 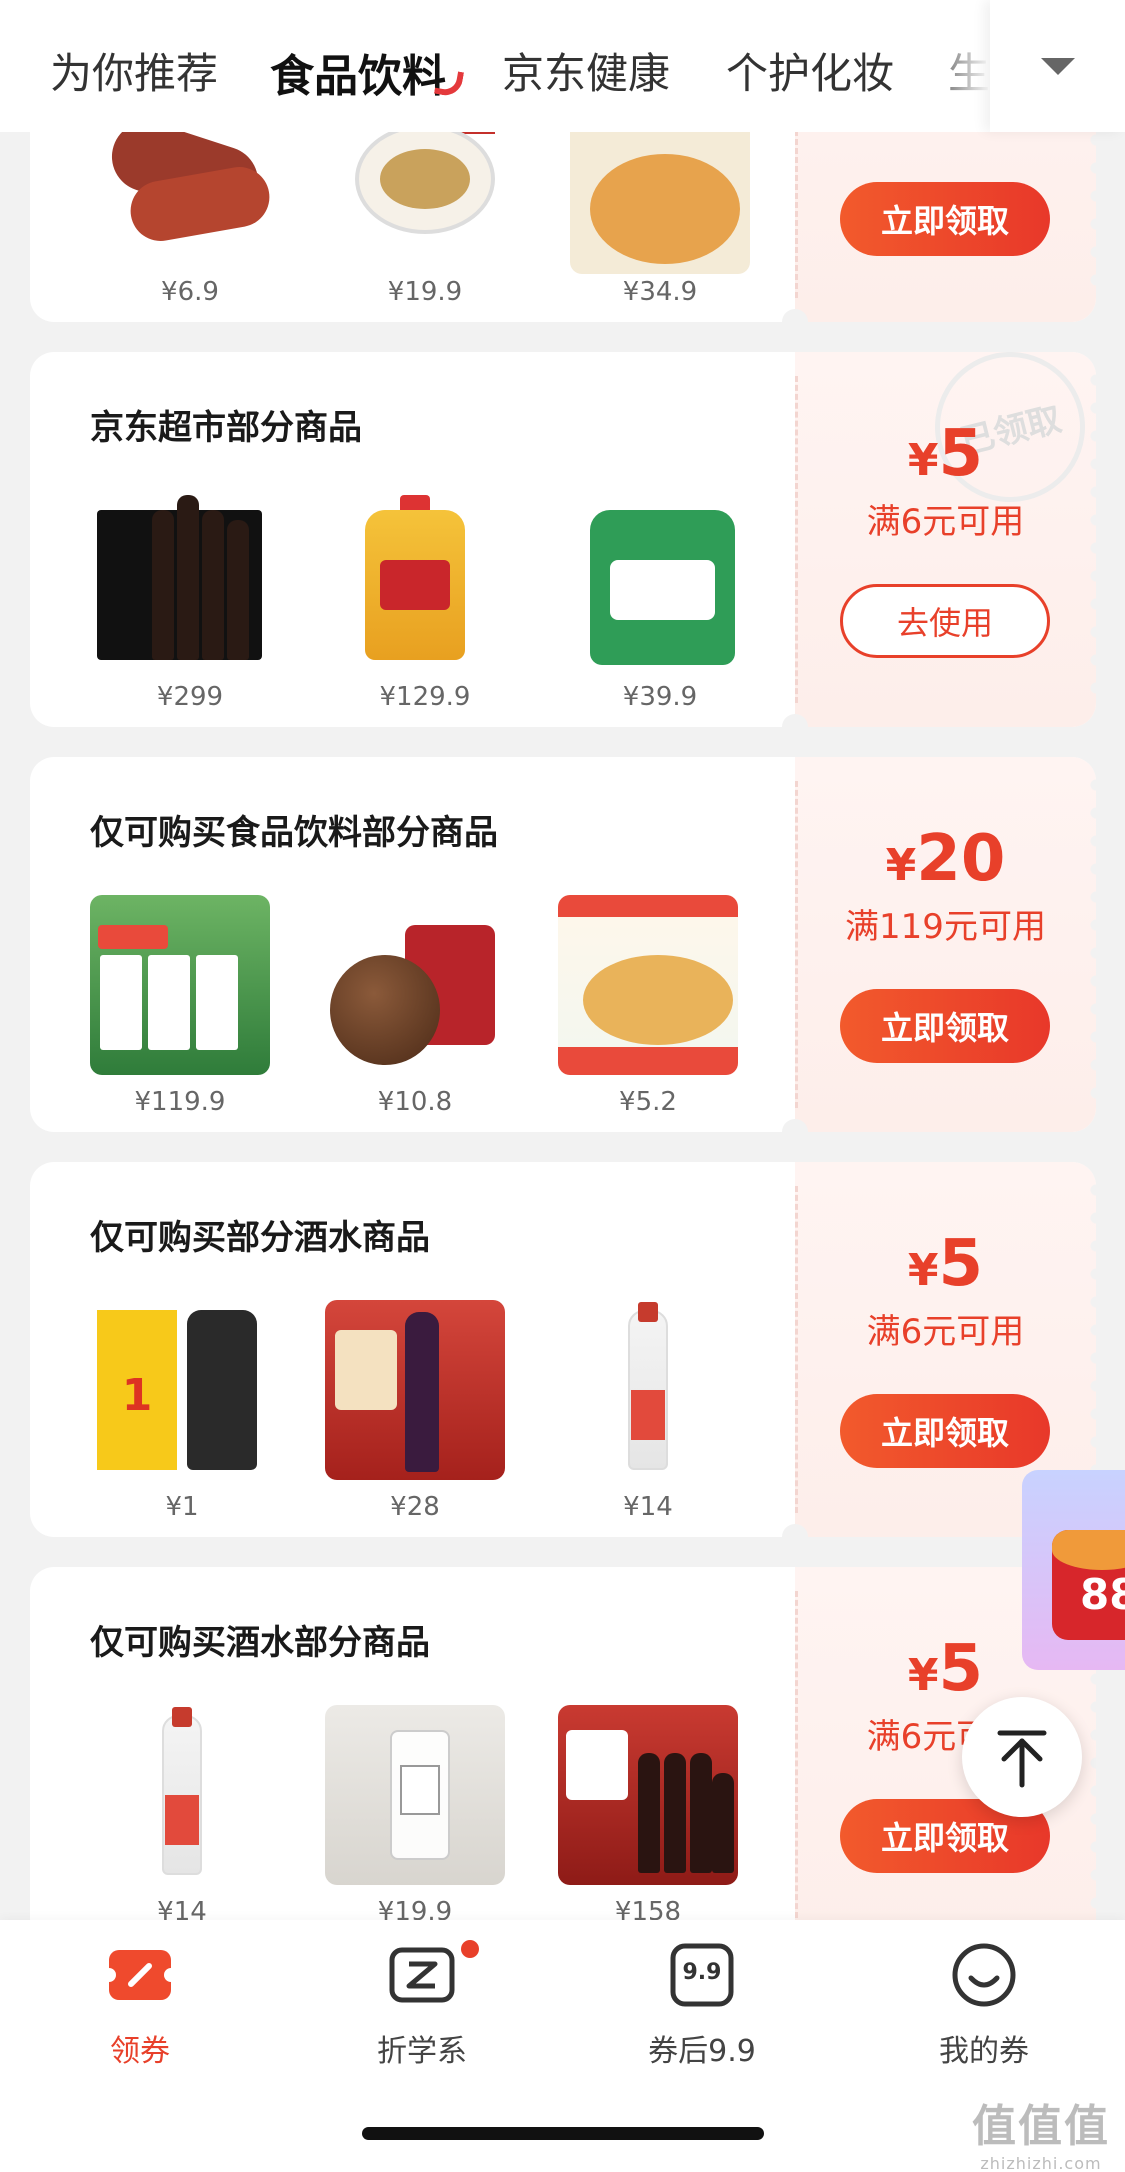 What do you see at coordinates (180, 1102) in the screenshot?
I see `product-price: ¥119.9` at bounding box center [180, 1102].